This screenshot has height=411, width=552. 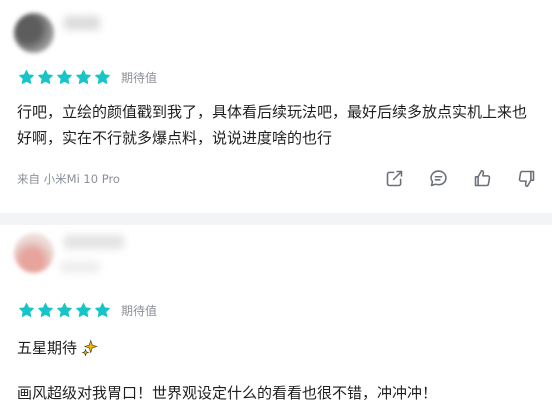 I want to click on share-icon, so click(x=394, y=178).